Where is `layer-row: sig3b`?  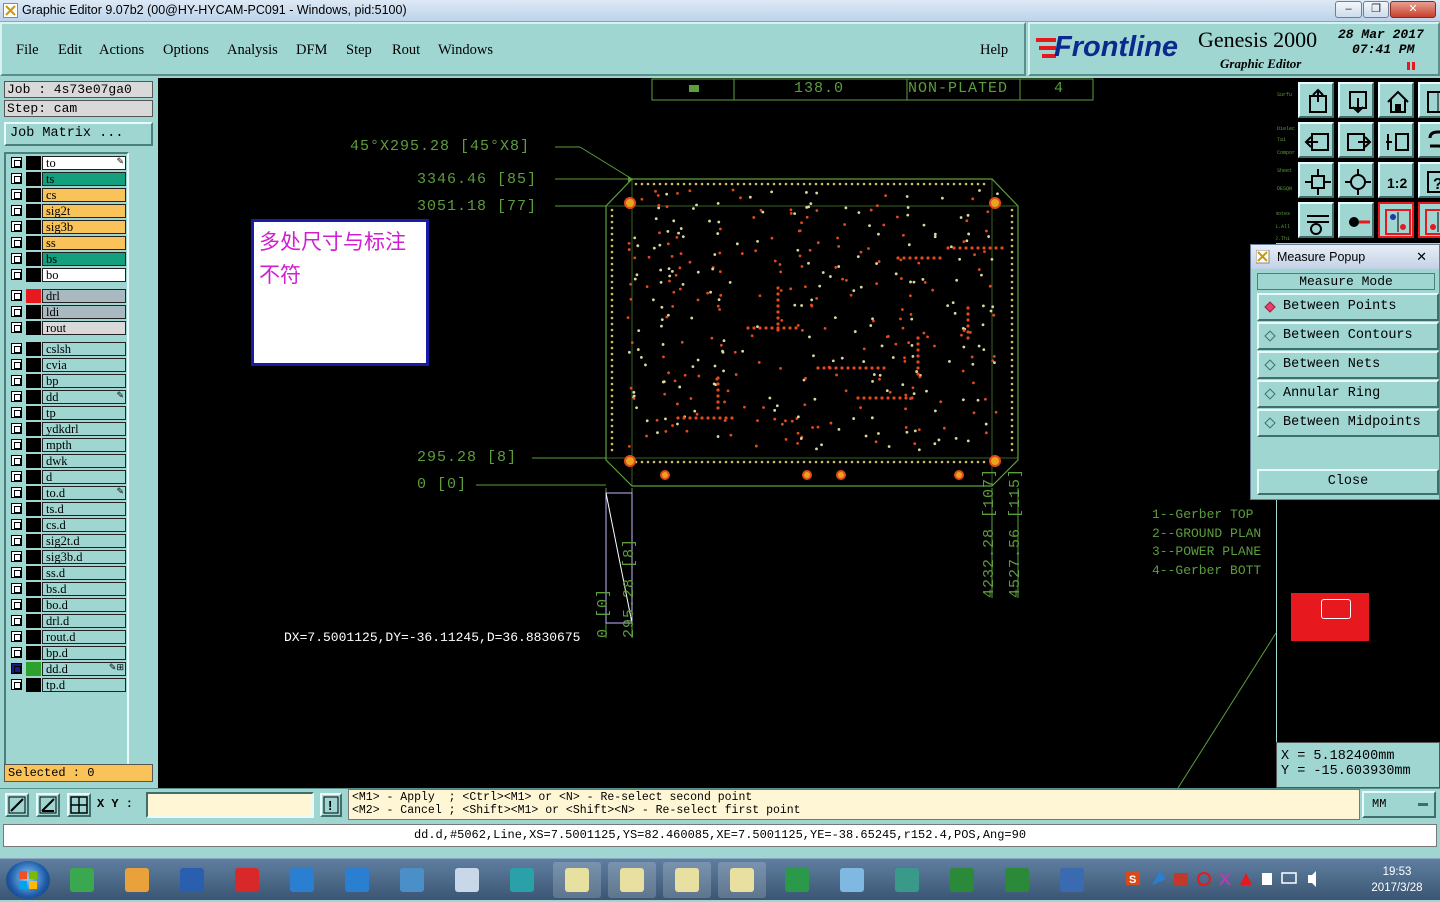
layer-row: sig3b is located at coordinates (68, 227).